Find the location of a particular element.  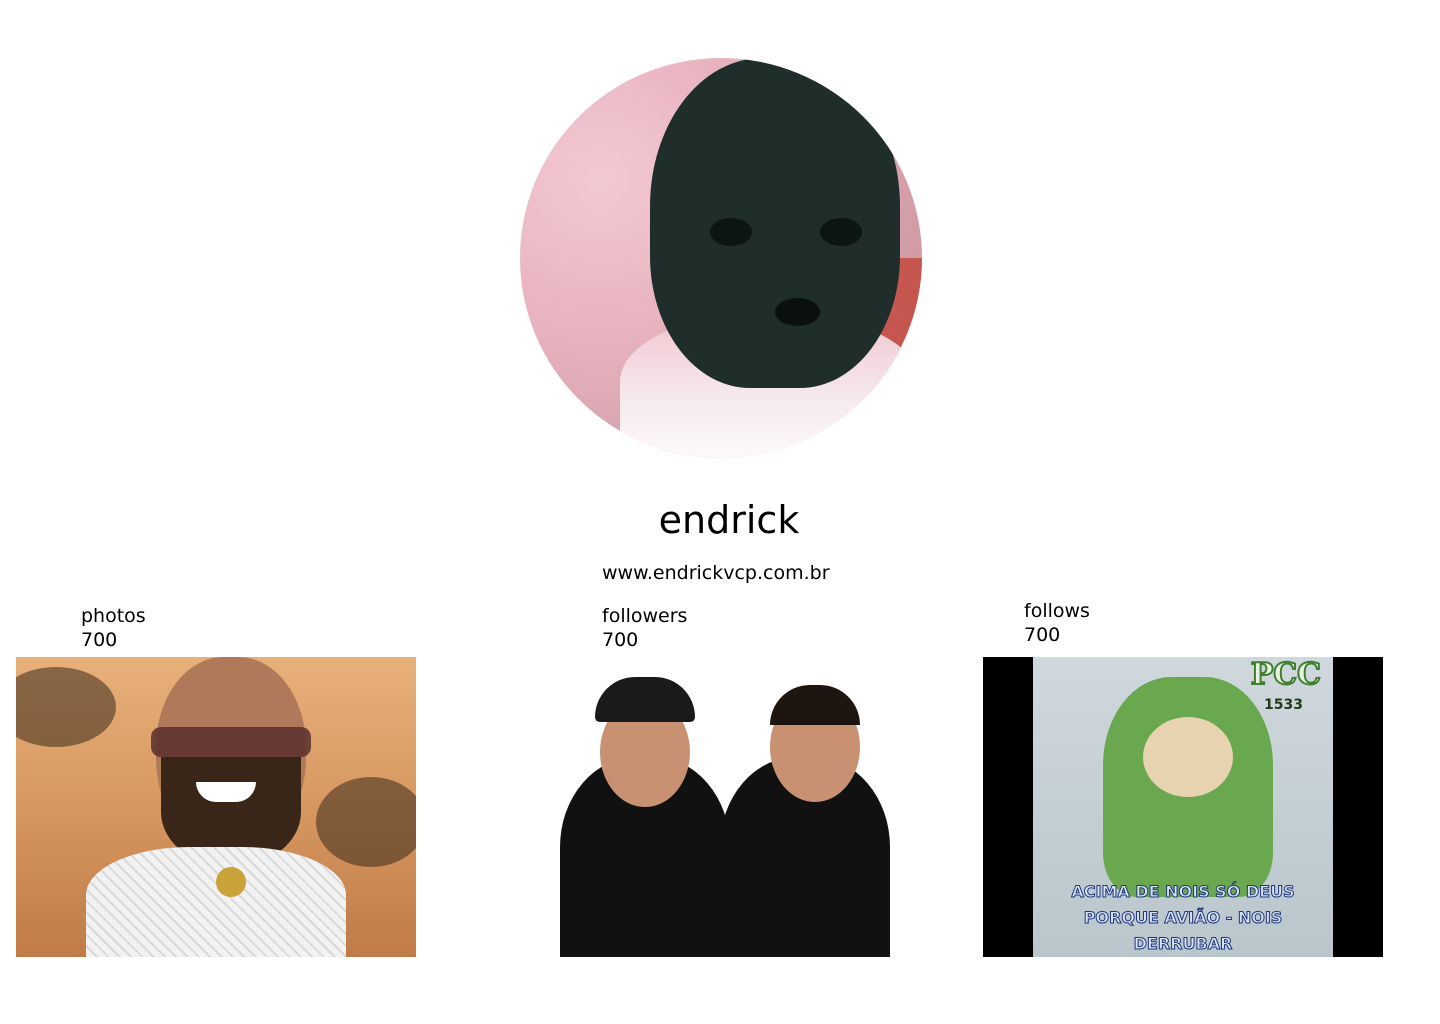

singer-shirt is located at coordinates (216, 902).